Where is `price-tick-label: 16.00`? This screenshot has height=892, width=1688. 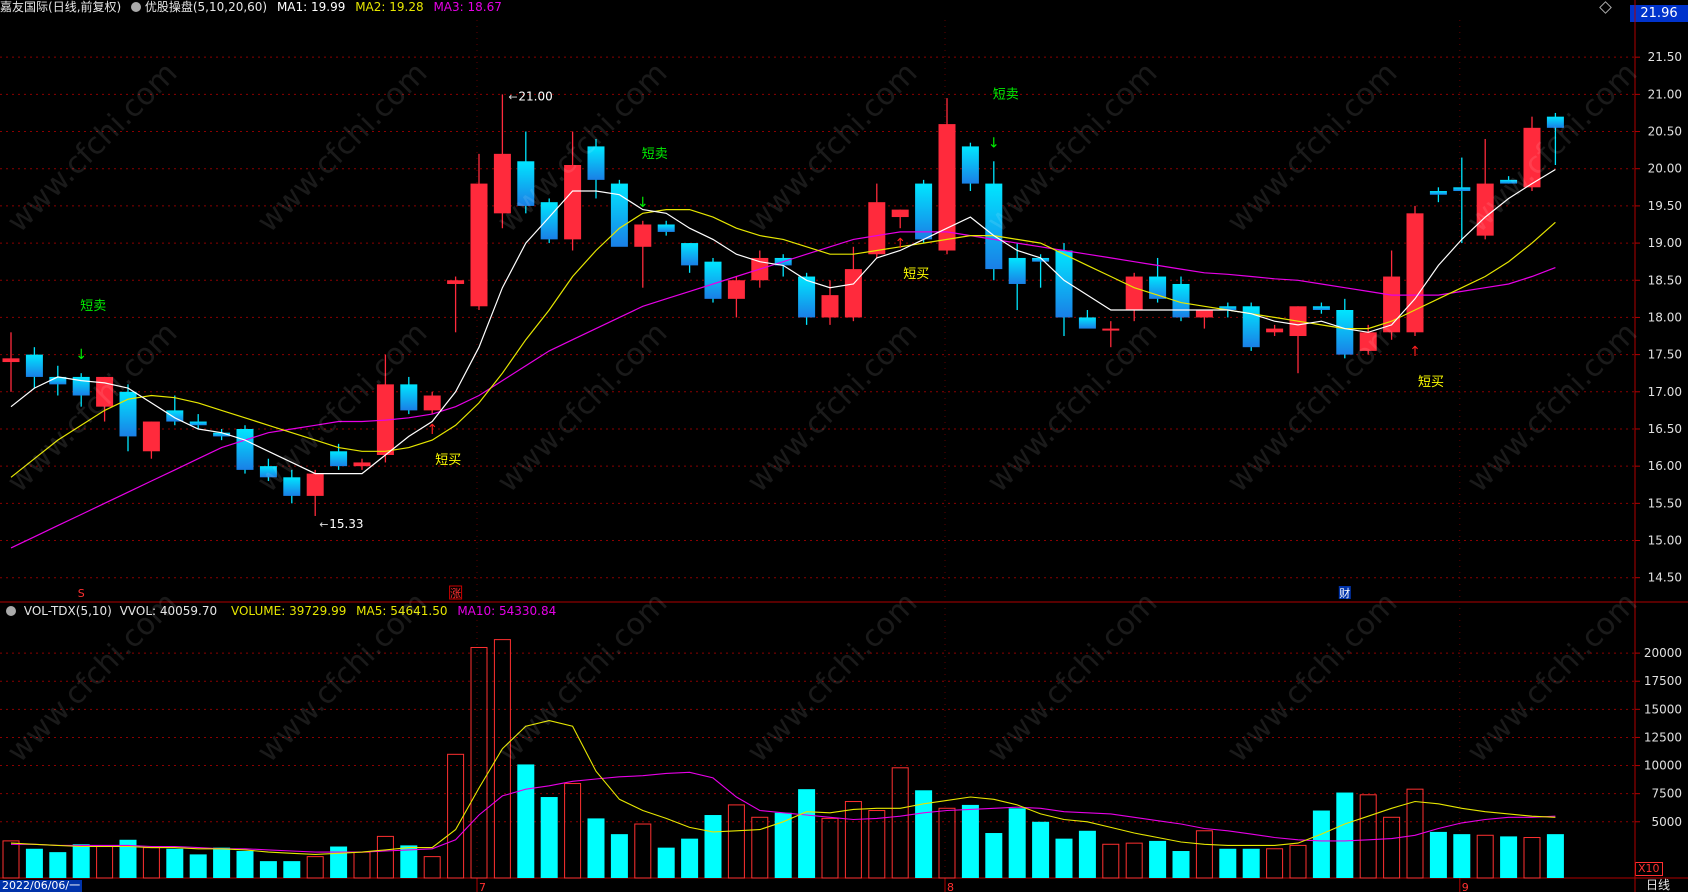
price-tick-label: 16.00 is located at coordinates (1665, 466).